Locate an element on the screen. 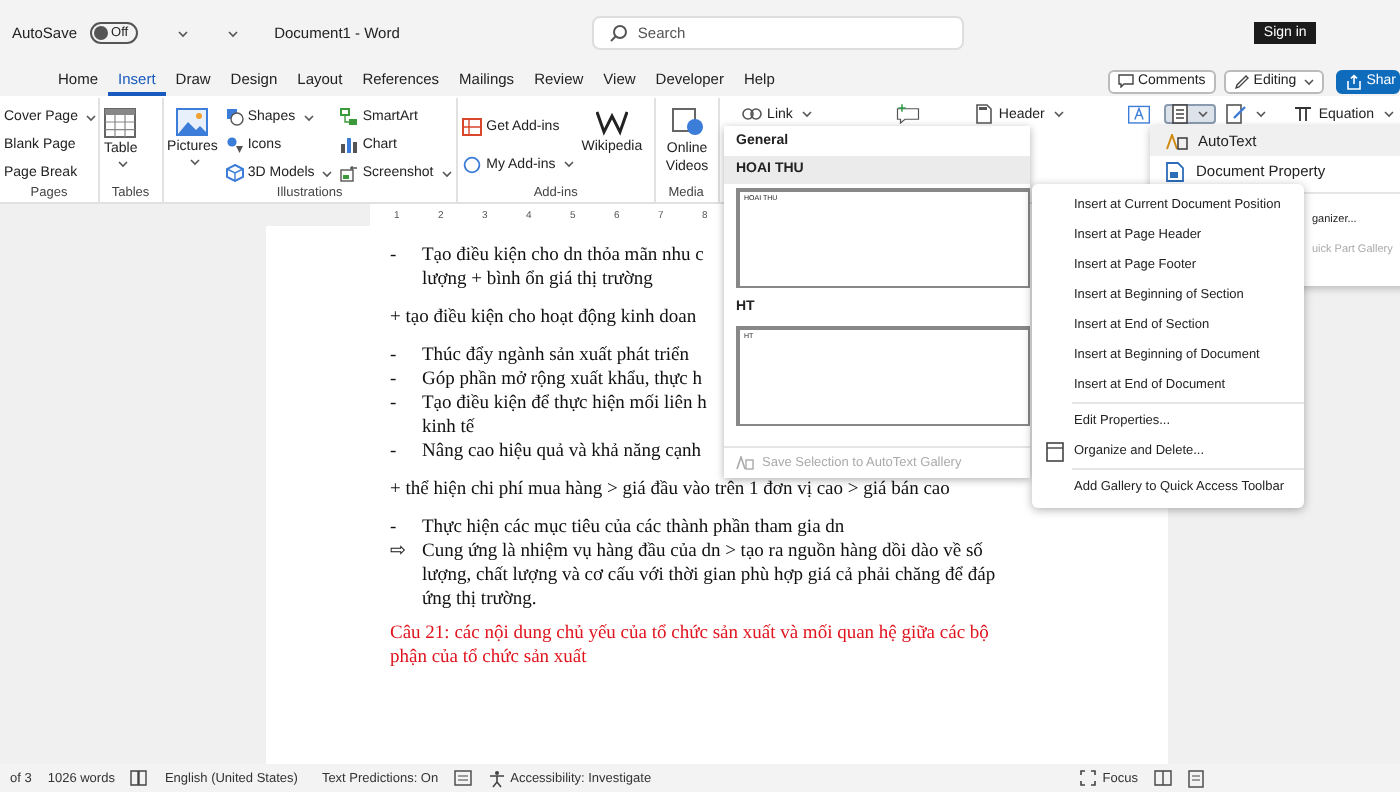 Image resolution: width=1400 pixels, height=810 pixels. list-marker: ⇨ is located at coordinates (399, 553).